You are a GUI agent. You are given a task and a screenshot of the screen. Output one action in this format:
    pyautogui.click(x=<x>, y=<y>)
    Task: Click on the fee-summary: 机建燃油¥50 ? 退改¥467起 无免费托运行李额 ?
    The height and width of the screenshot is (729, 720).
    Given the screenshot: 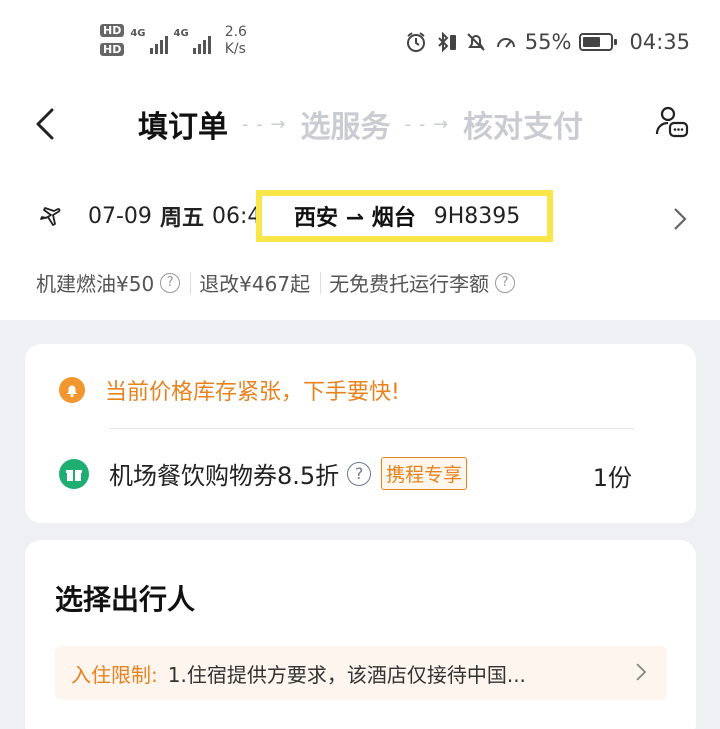 What is the action you would take?
    pyautogui.click(x=276, y=282)
    